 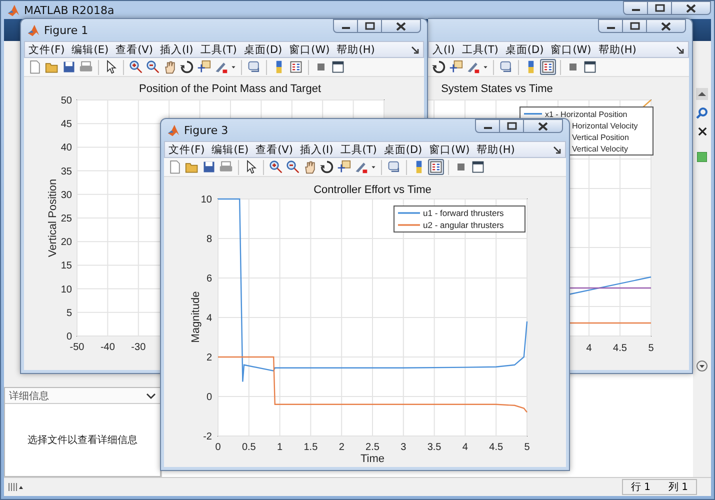 I want to click on legend-label: u2 - angular thrusters, so click(x=463, y=225).